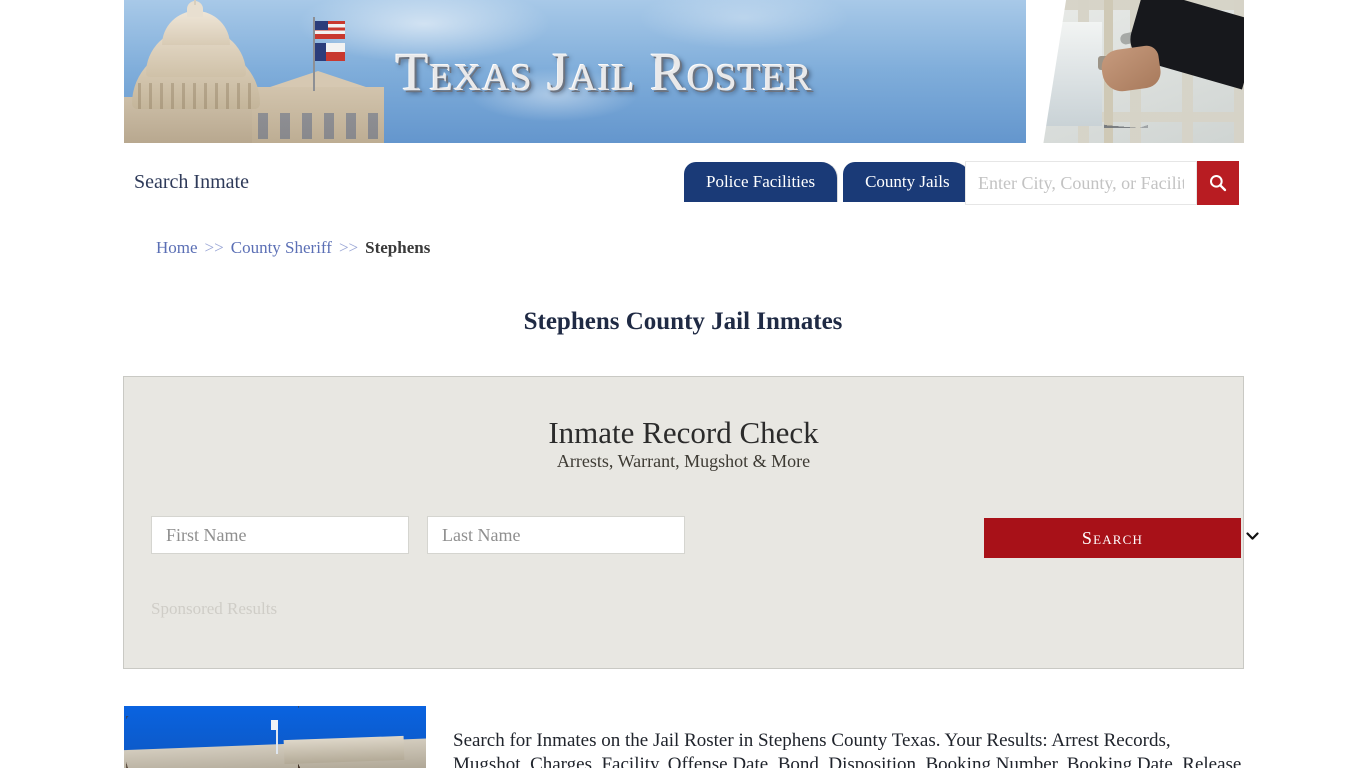 The image size is (1366, 768). What do you see at coordinates (683, 461) in the screenshot?
I see `panel-subtitle: Arrests, Warrant, Mugshot & More` at bounding box center [683, 461].